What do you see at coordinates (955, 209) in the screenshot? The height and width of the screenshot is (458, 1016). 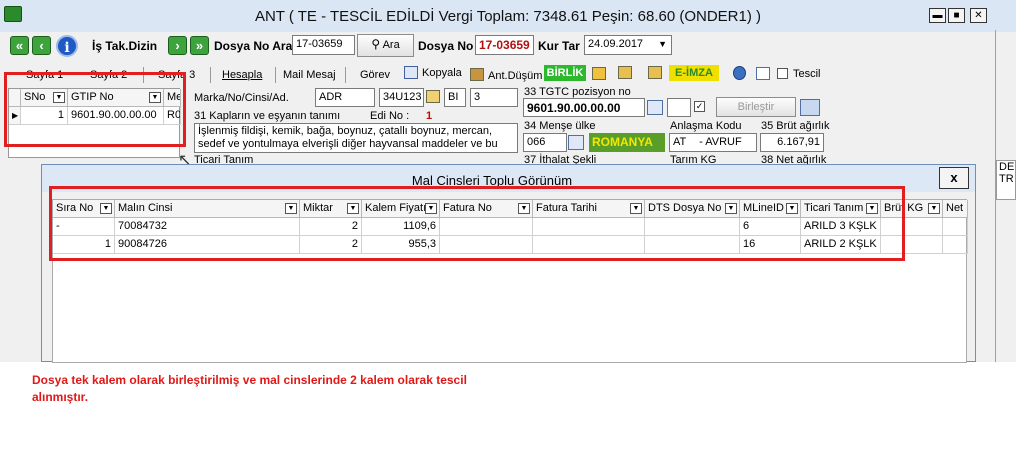 I see `column-header-net: Net` at bounding box center [955, 209].